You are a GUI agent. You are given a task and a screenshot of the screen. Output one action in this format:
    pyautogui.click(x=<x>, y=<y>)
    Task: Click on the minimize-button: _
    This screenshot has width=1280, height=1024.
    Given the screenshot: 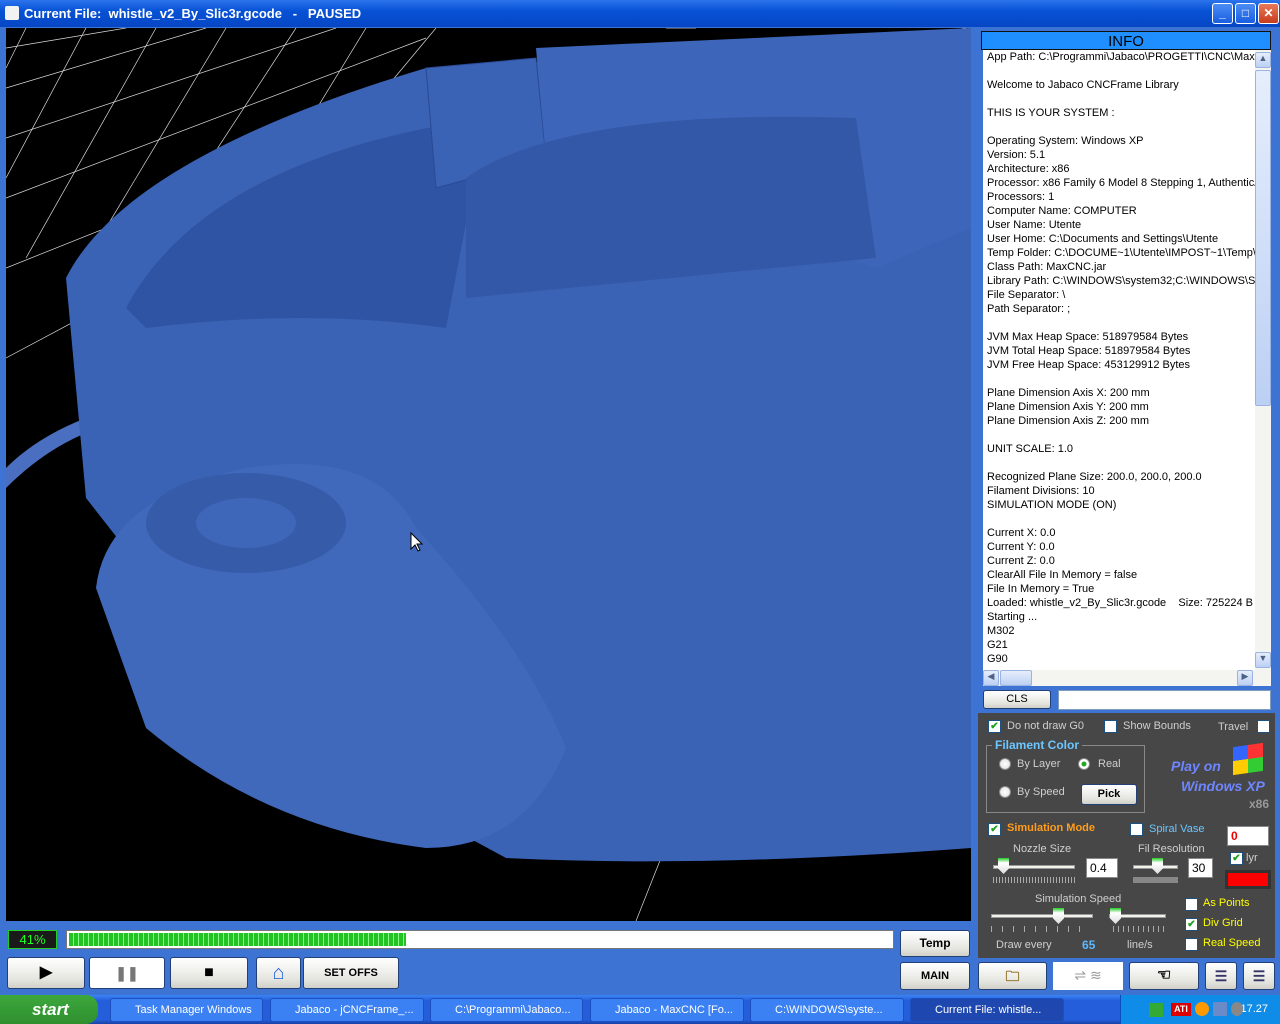 What is the action you would take?
    pyautogui.click(x=1222, y=13)
    